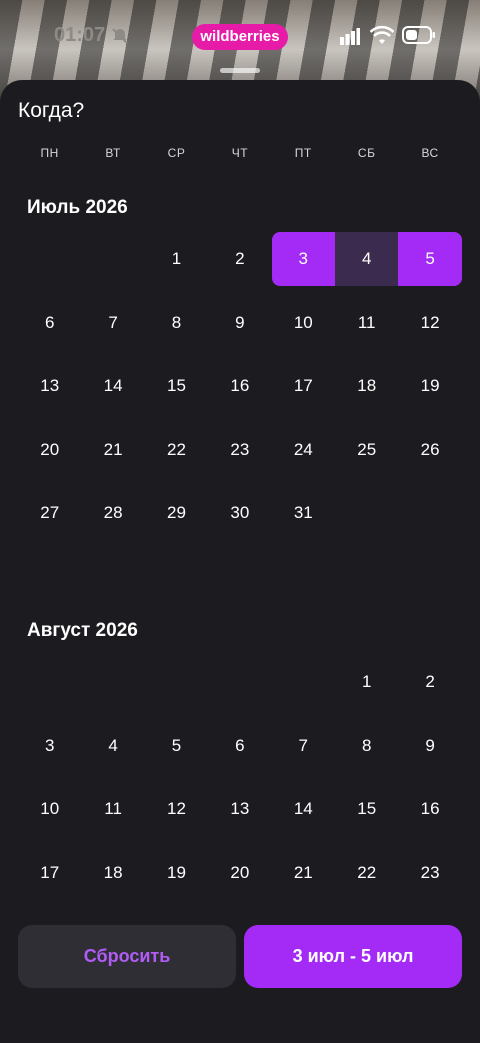  I want to click on calendar-day-selected: 5, so click(430, 259).